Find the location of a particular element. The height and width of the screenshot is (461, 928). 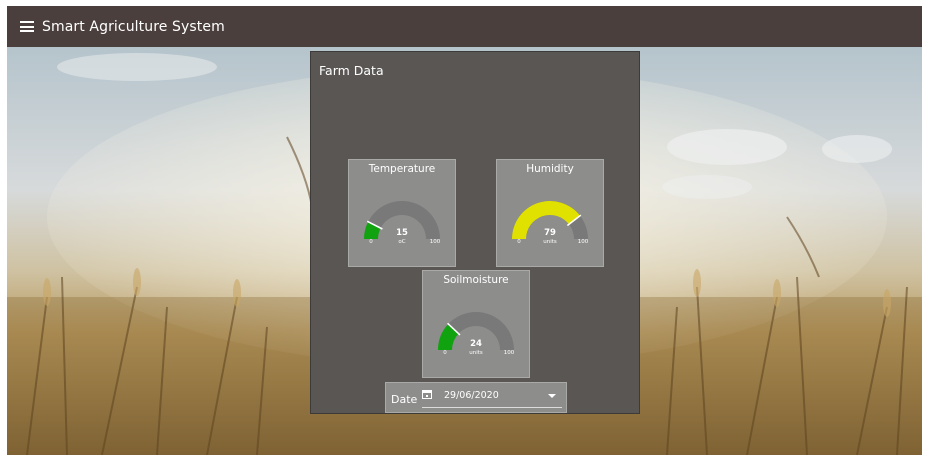

date-label: Date is located at coordinates (404, 399).